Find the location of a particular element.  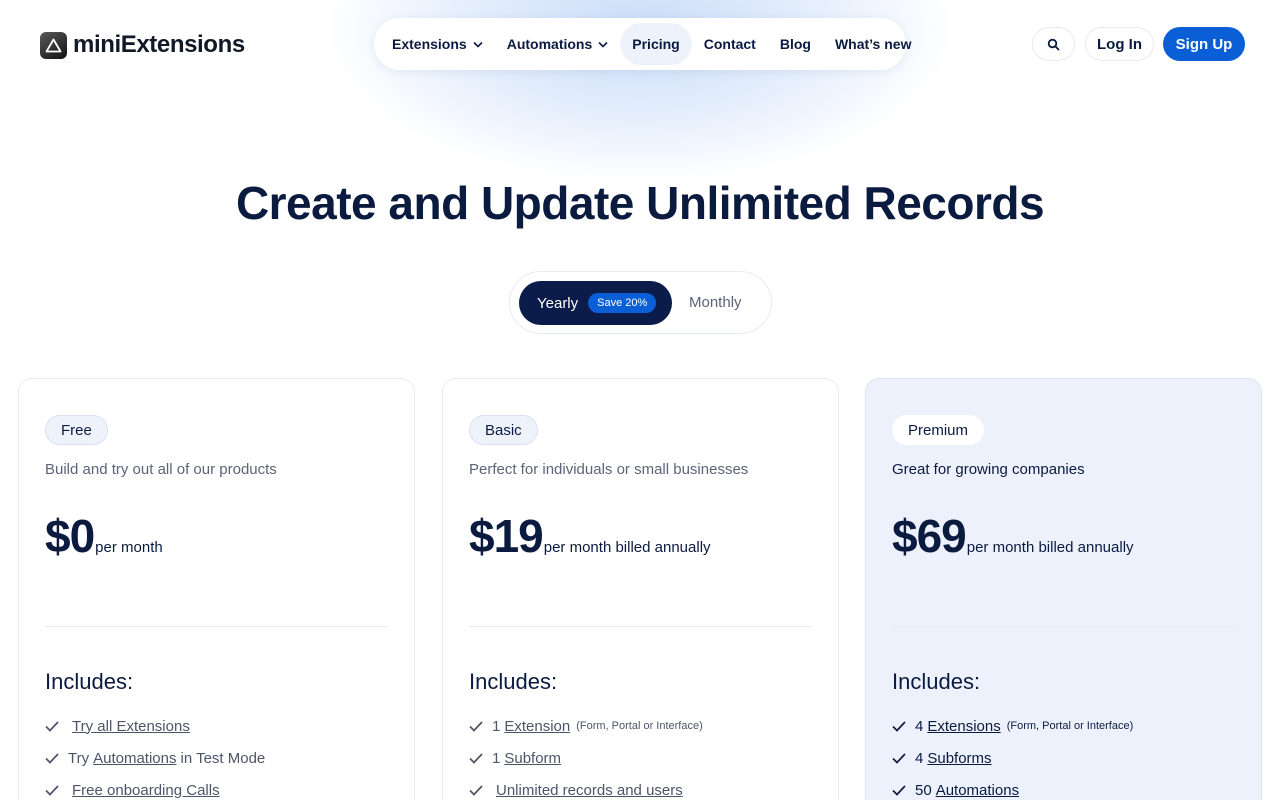

feature-link: Subform is located at coordinates (532, 758).